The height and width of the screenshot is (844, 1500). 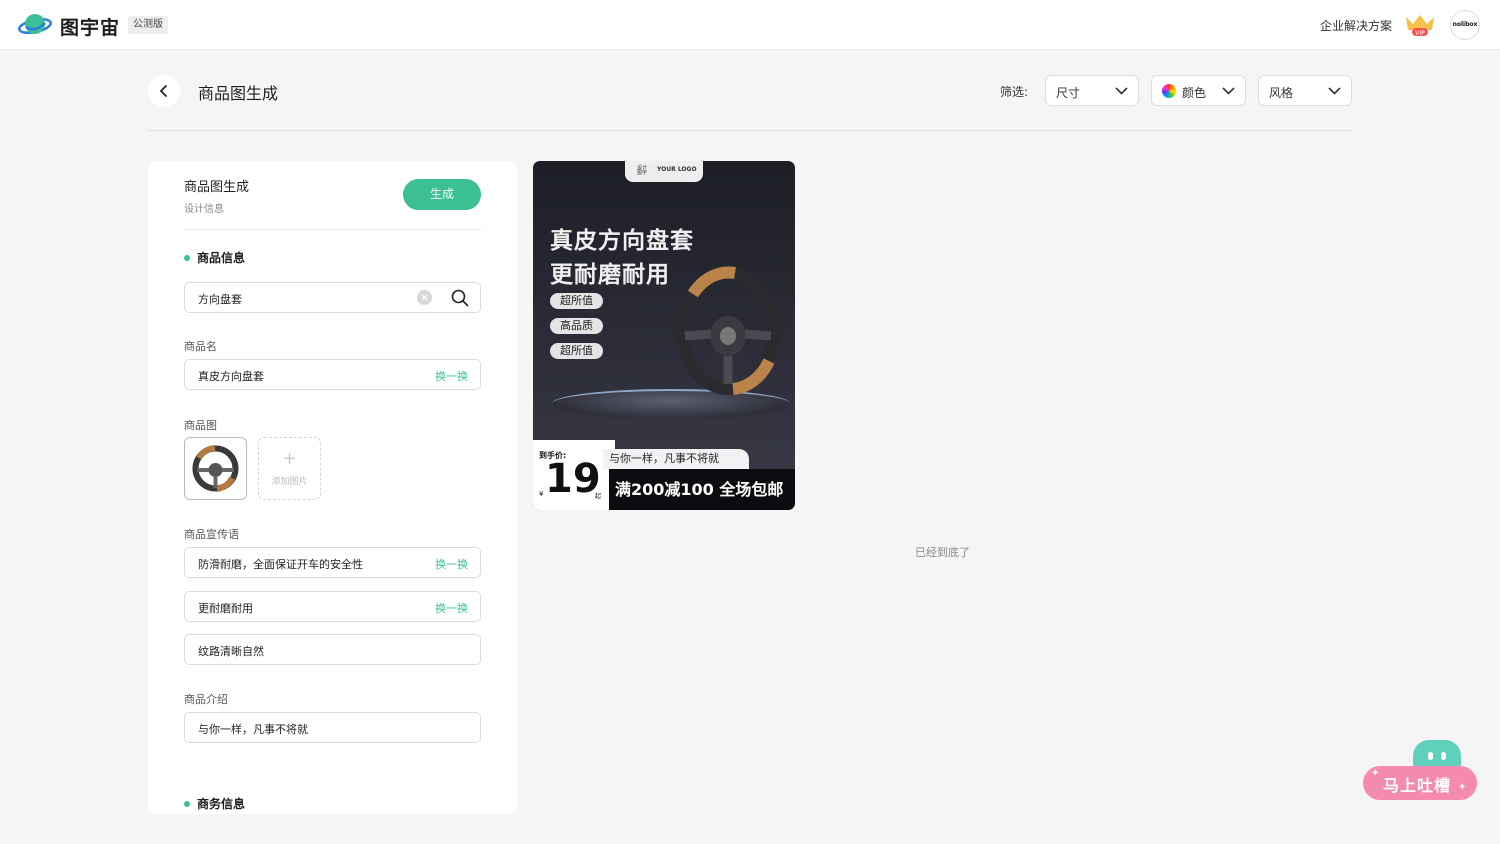 What do you see at coordinates (642, 170) in the screenshot?
I see `poster-logo-small: 设计 图宇` at bounding box center [642, 170].